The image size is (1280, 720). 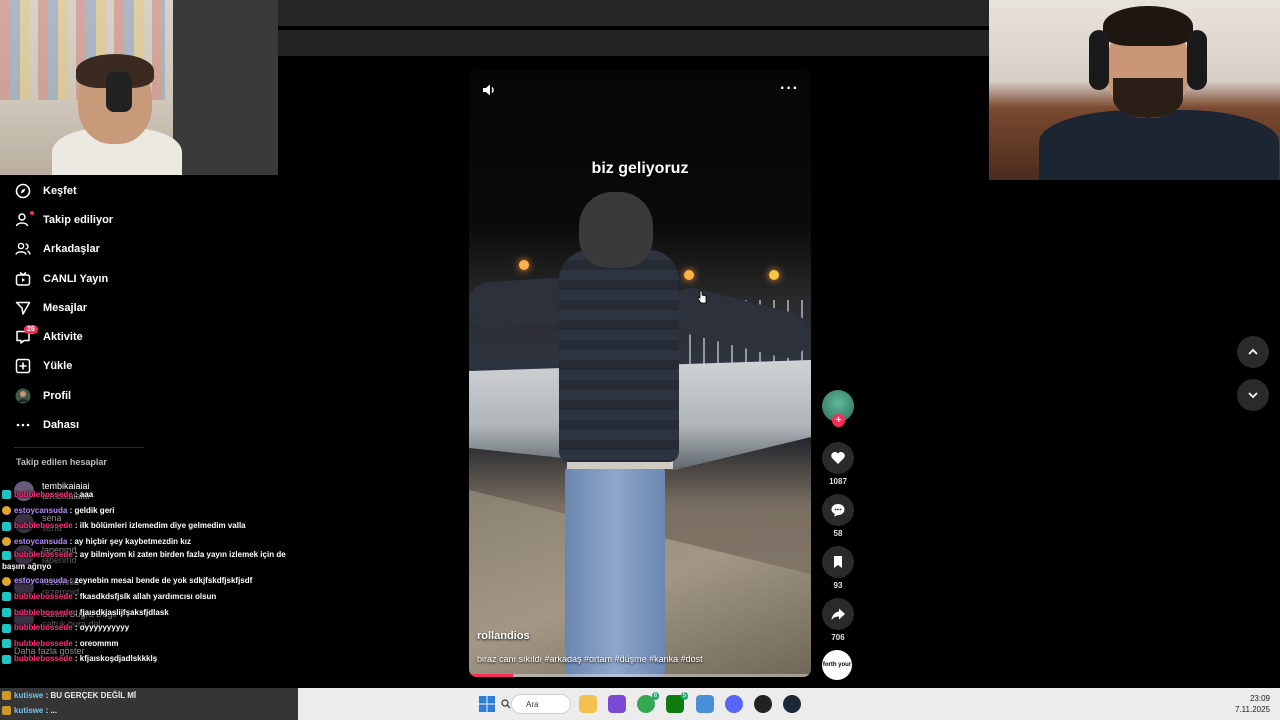 What do you see at coordinates (838, 408) in the screenshot?
I see `creator-avatar: +` at bounding box center [838, 408].